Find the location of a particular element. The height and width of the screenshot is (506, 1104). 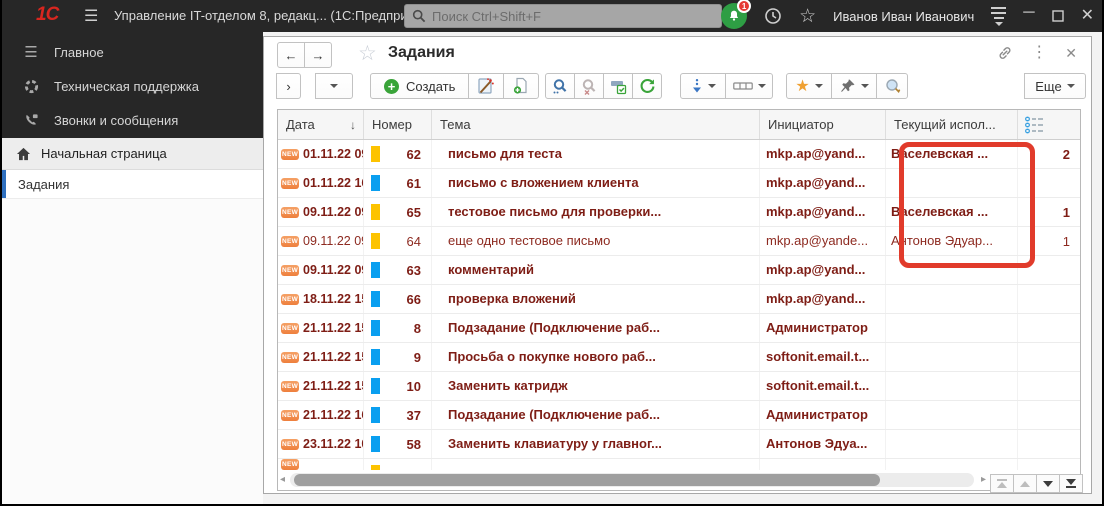

panel-close-icon: ✕ is located at coordinates (1071, 53).